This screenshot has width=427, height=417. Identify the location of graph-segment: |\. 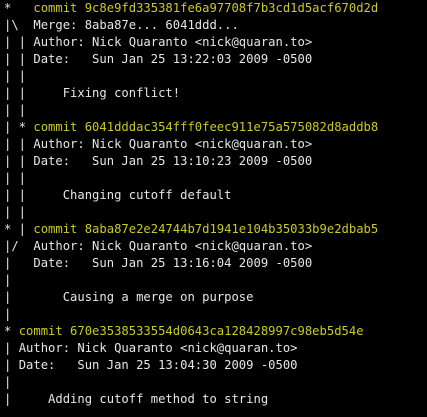
(19, 25).